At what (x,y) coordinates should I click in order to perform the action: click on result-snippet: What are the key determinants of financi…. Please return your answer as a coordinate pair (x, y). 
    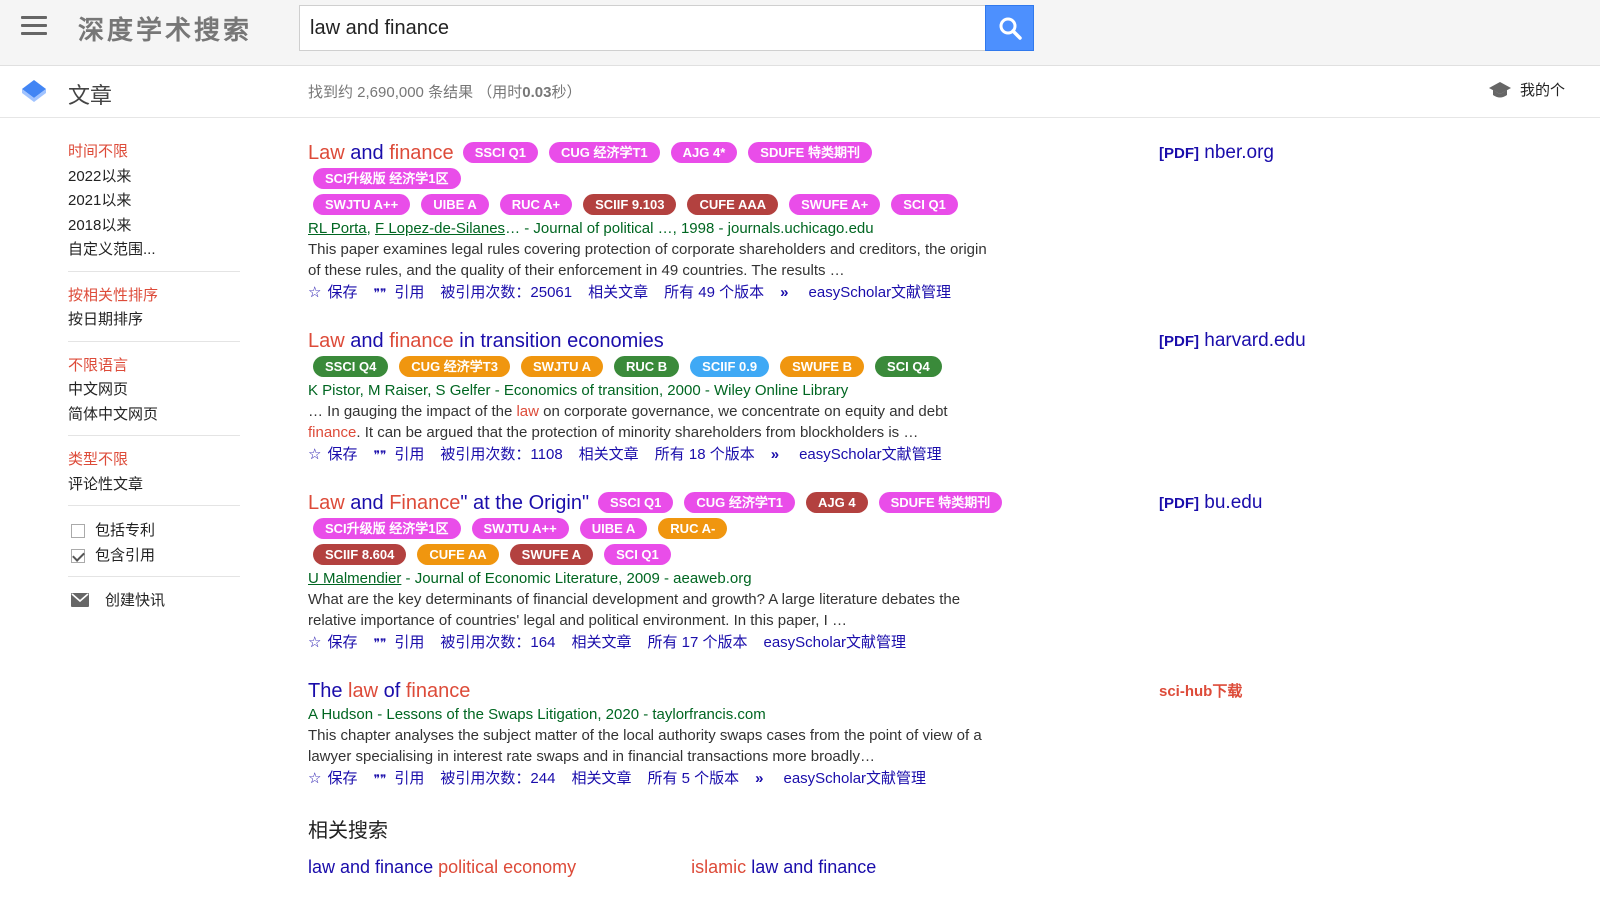
    Looking at the image, I should click on (648, 610).